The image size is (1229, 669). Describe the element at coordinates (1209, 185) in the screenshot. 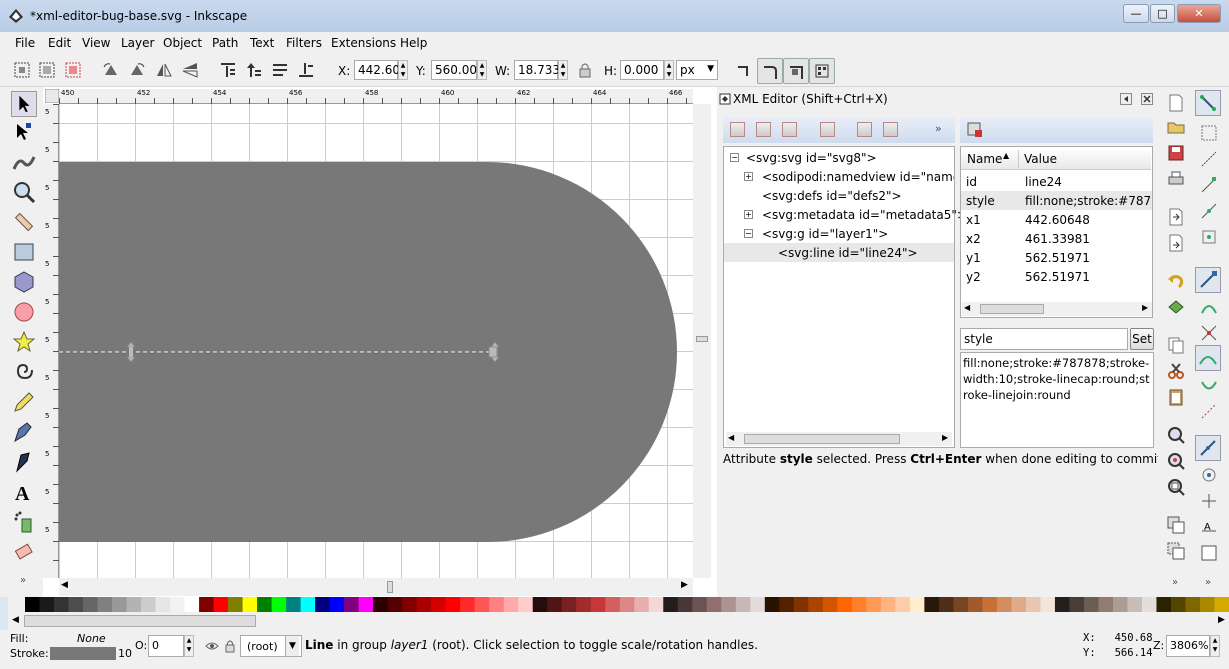

I see `snap-bbox-corner-icon` at that location.